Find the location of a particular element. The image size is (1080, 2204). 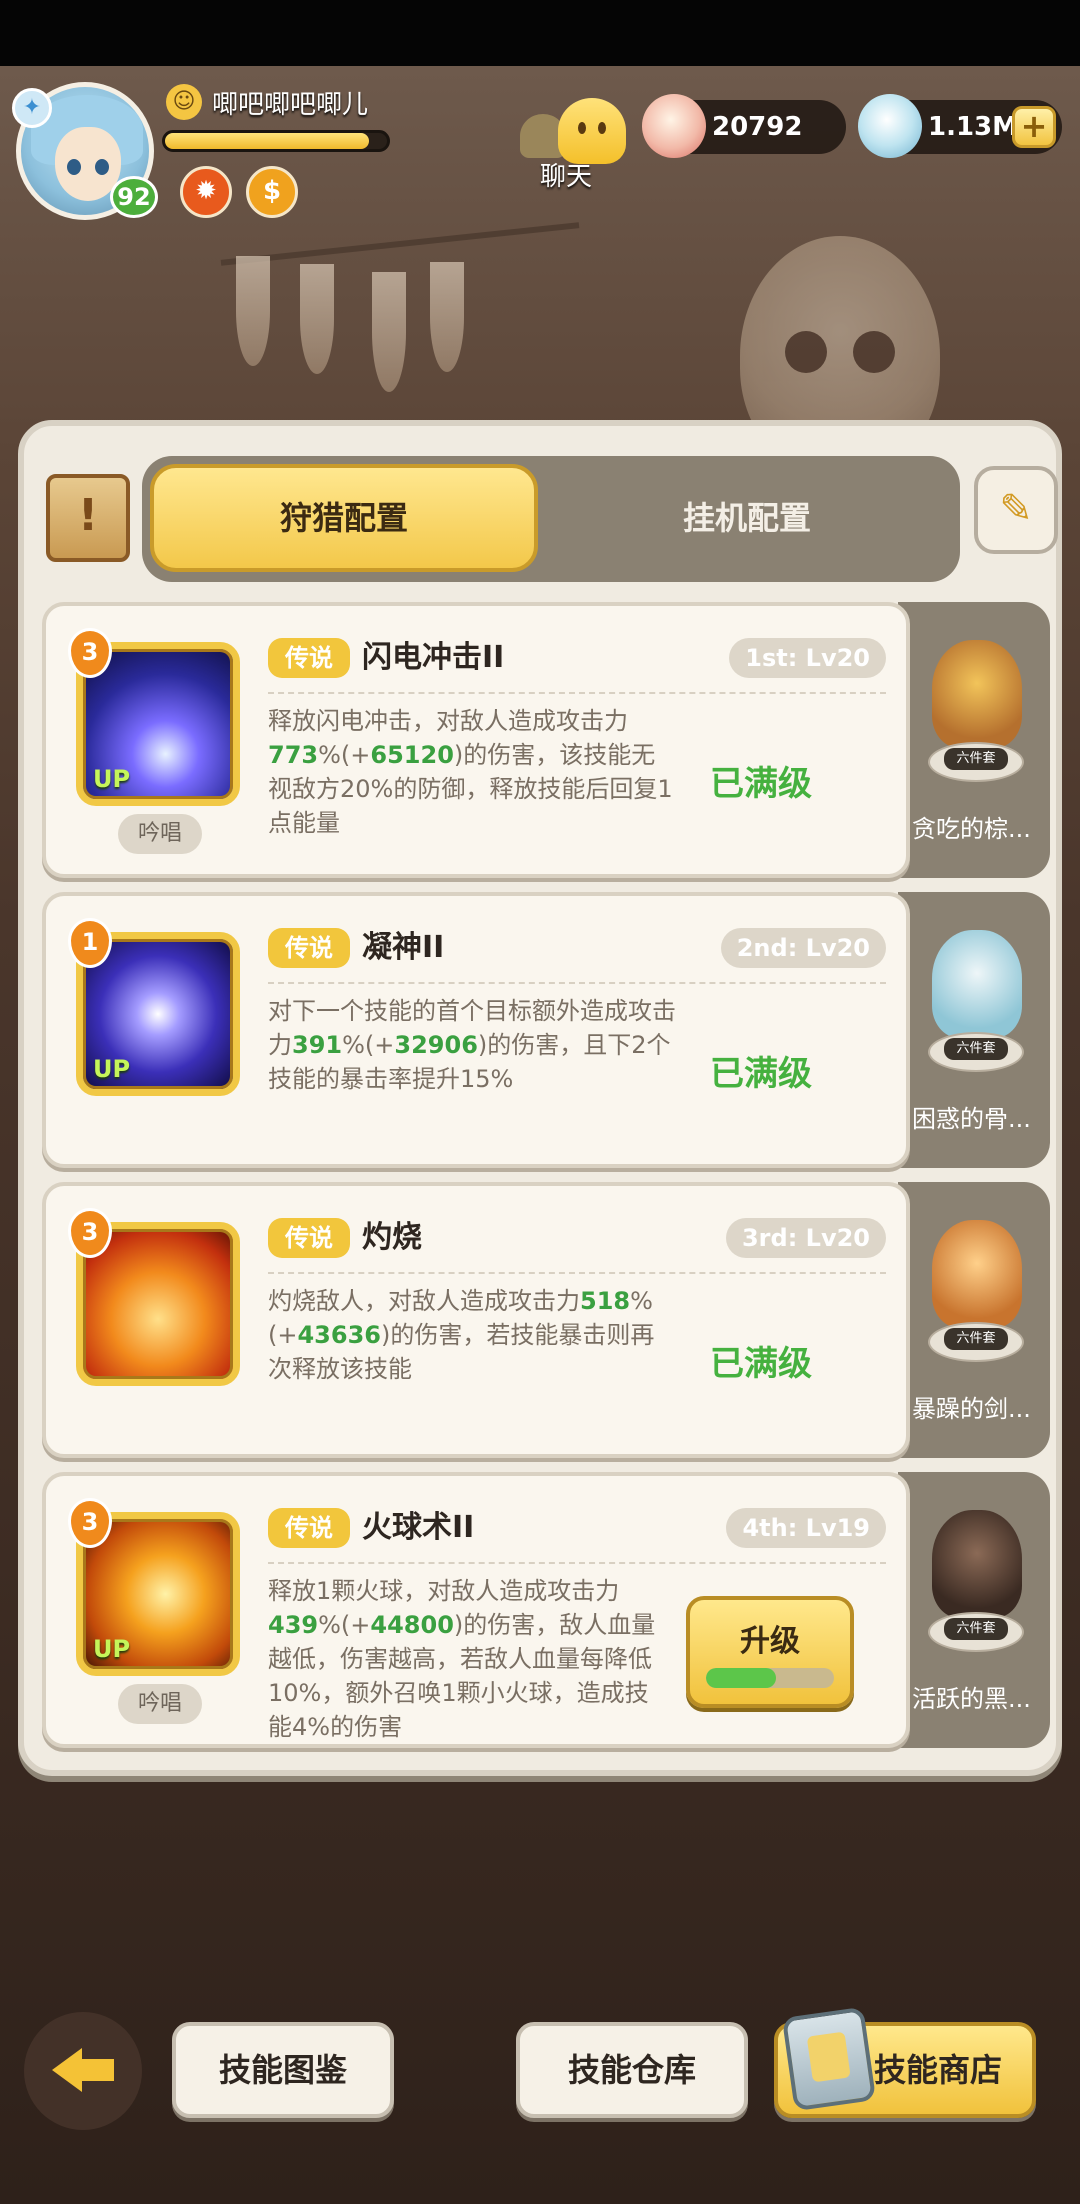

skill-slot-level: 4th: Lv19 is located at coordinates (806, 1528).